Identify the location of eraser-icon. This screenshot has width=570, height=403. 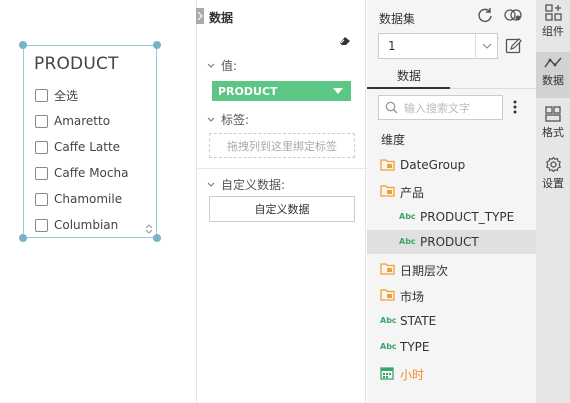
(345, 41).